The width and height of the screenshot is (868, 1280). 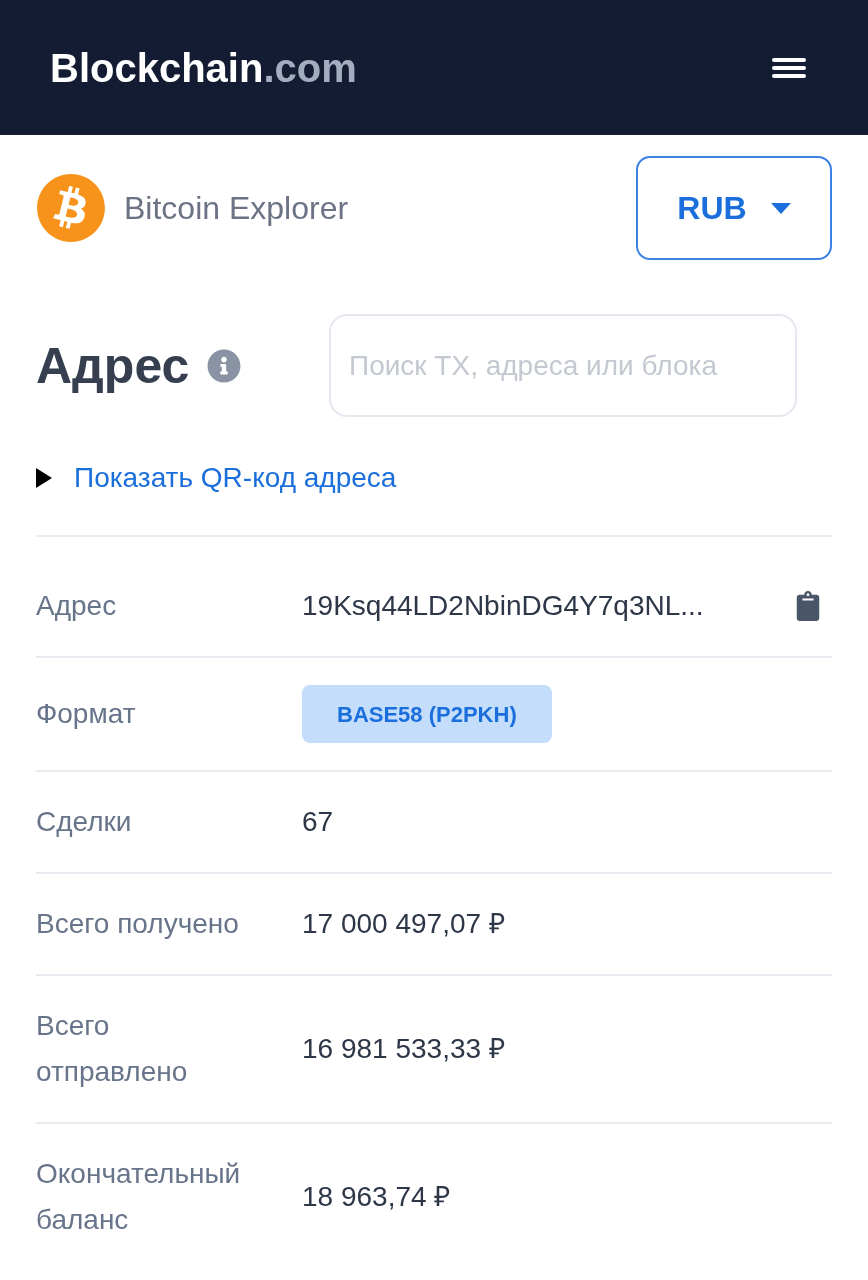 I want to click on detail-label: Всего получено, so click(x=138, y=924).